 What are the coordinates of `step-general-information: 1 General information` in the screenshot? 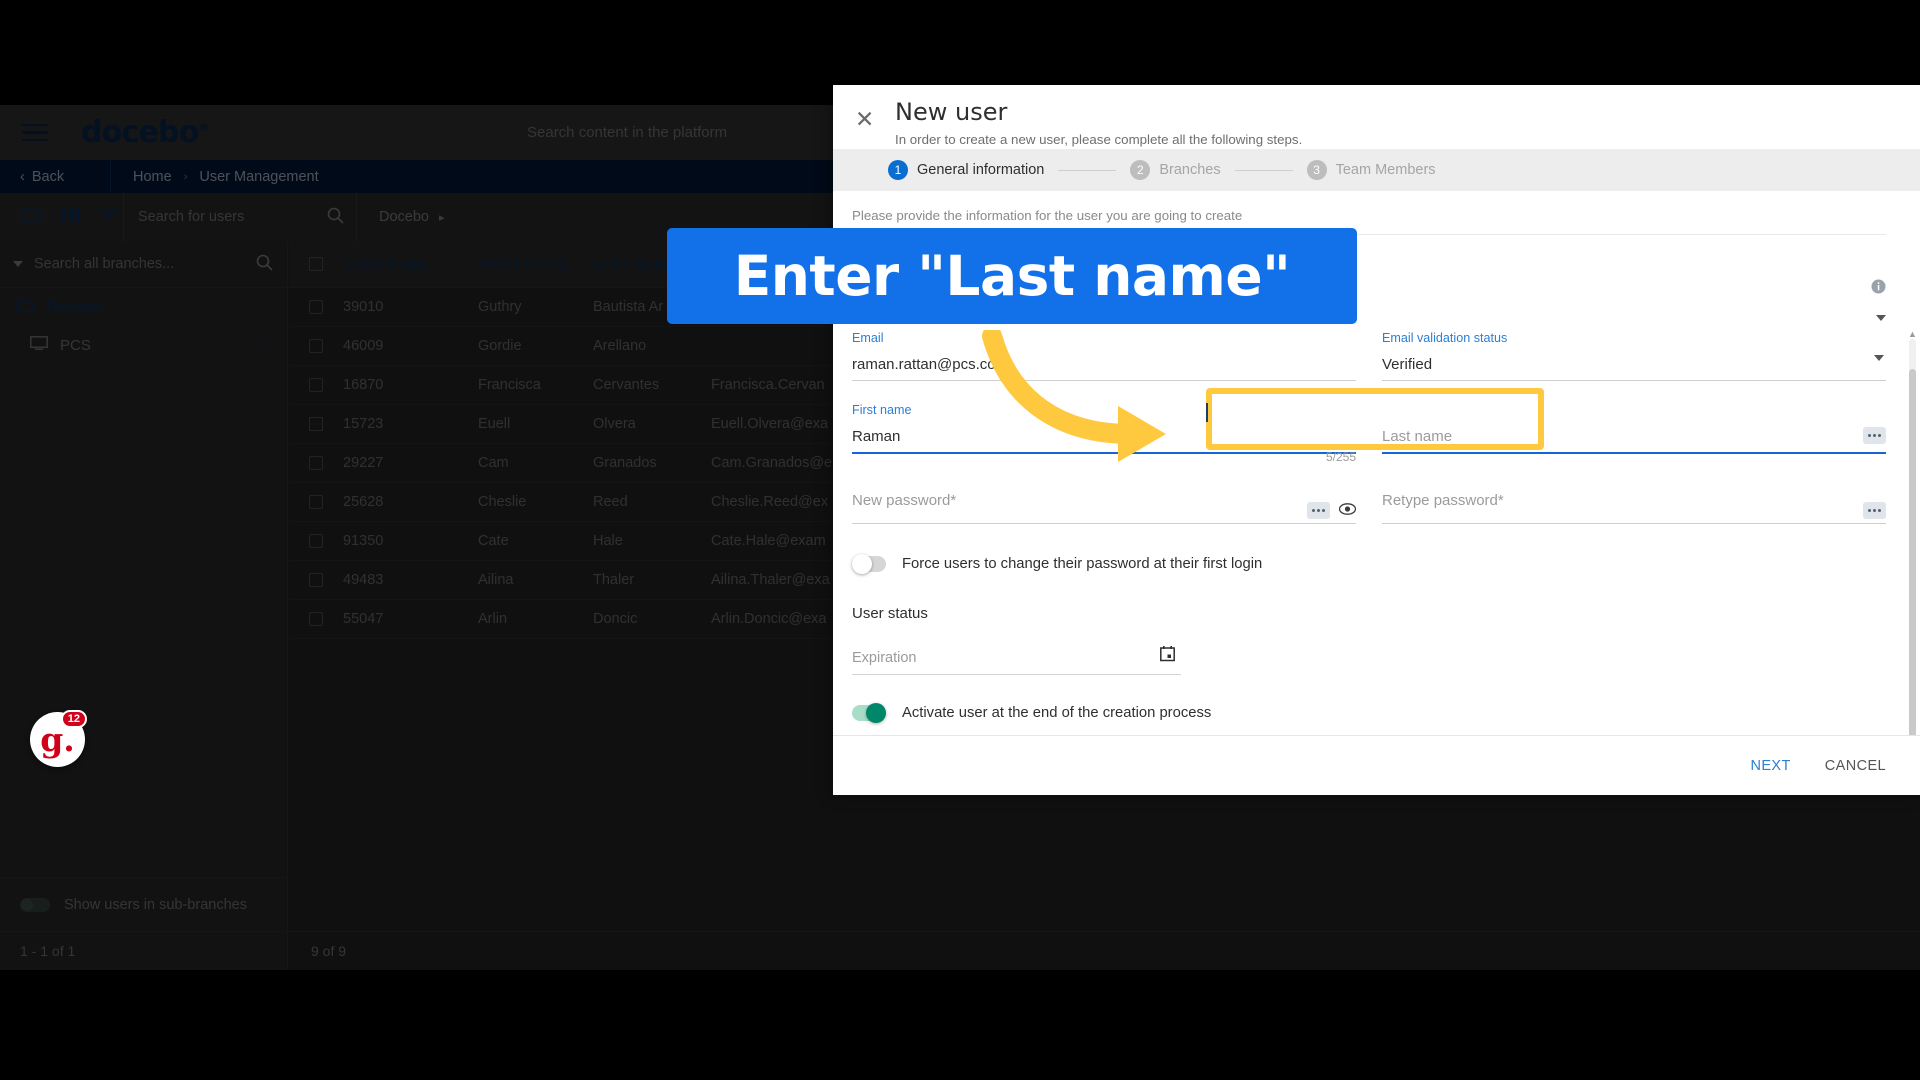 It's located at (966, 170).